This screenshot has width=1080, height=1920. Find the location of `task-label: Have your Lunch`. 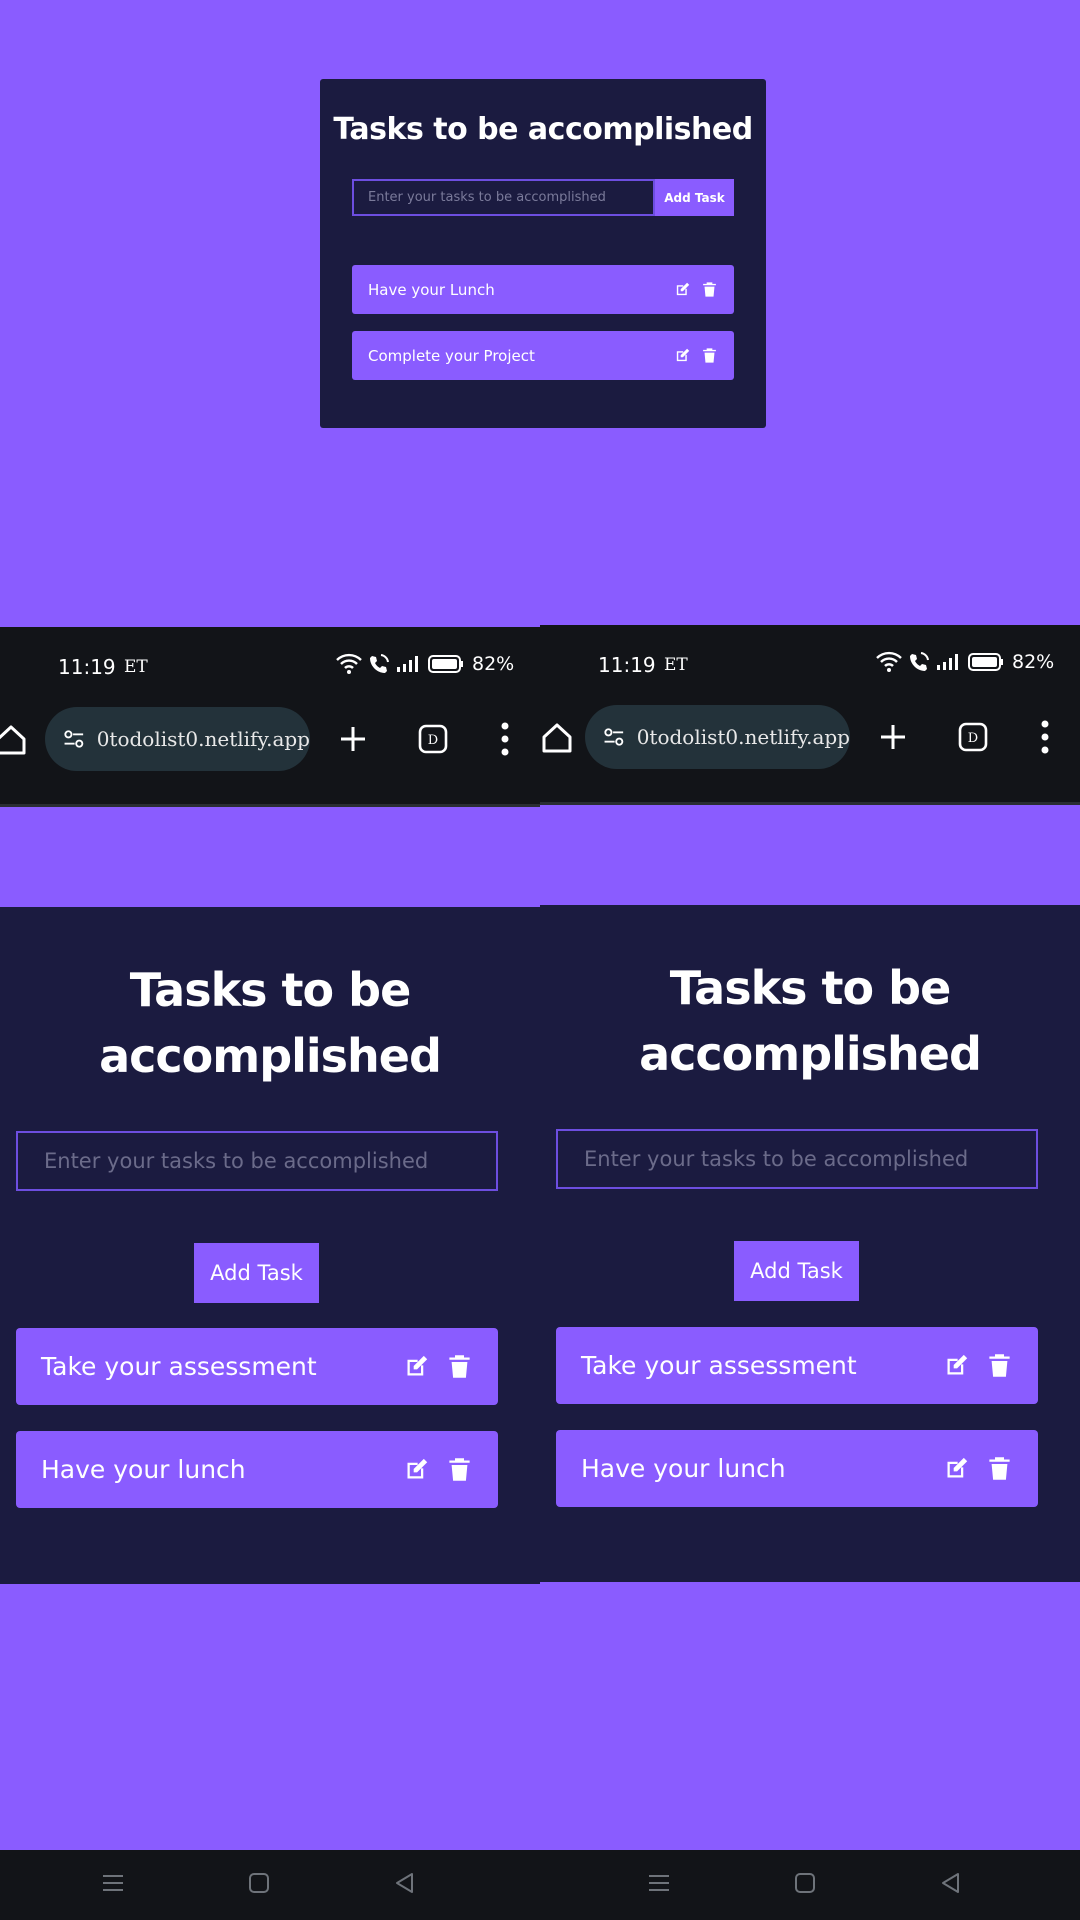

task-label: Have your Lunch is located at coordinates (431, 289).